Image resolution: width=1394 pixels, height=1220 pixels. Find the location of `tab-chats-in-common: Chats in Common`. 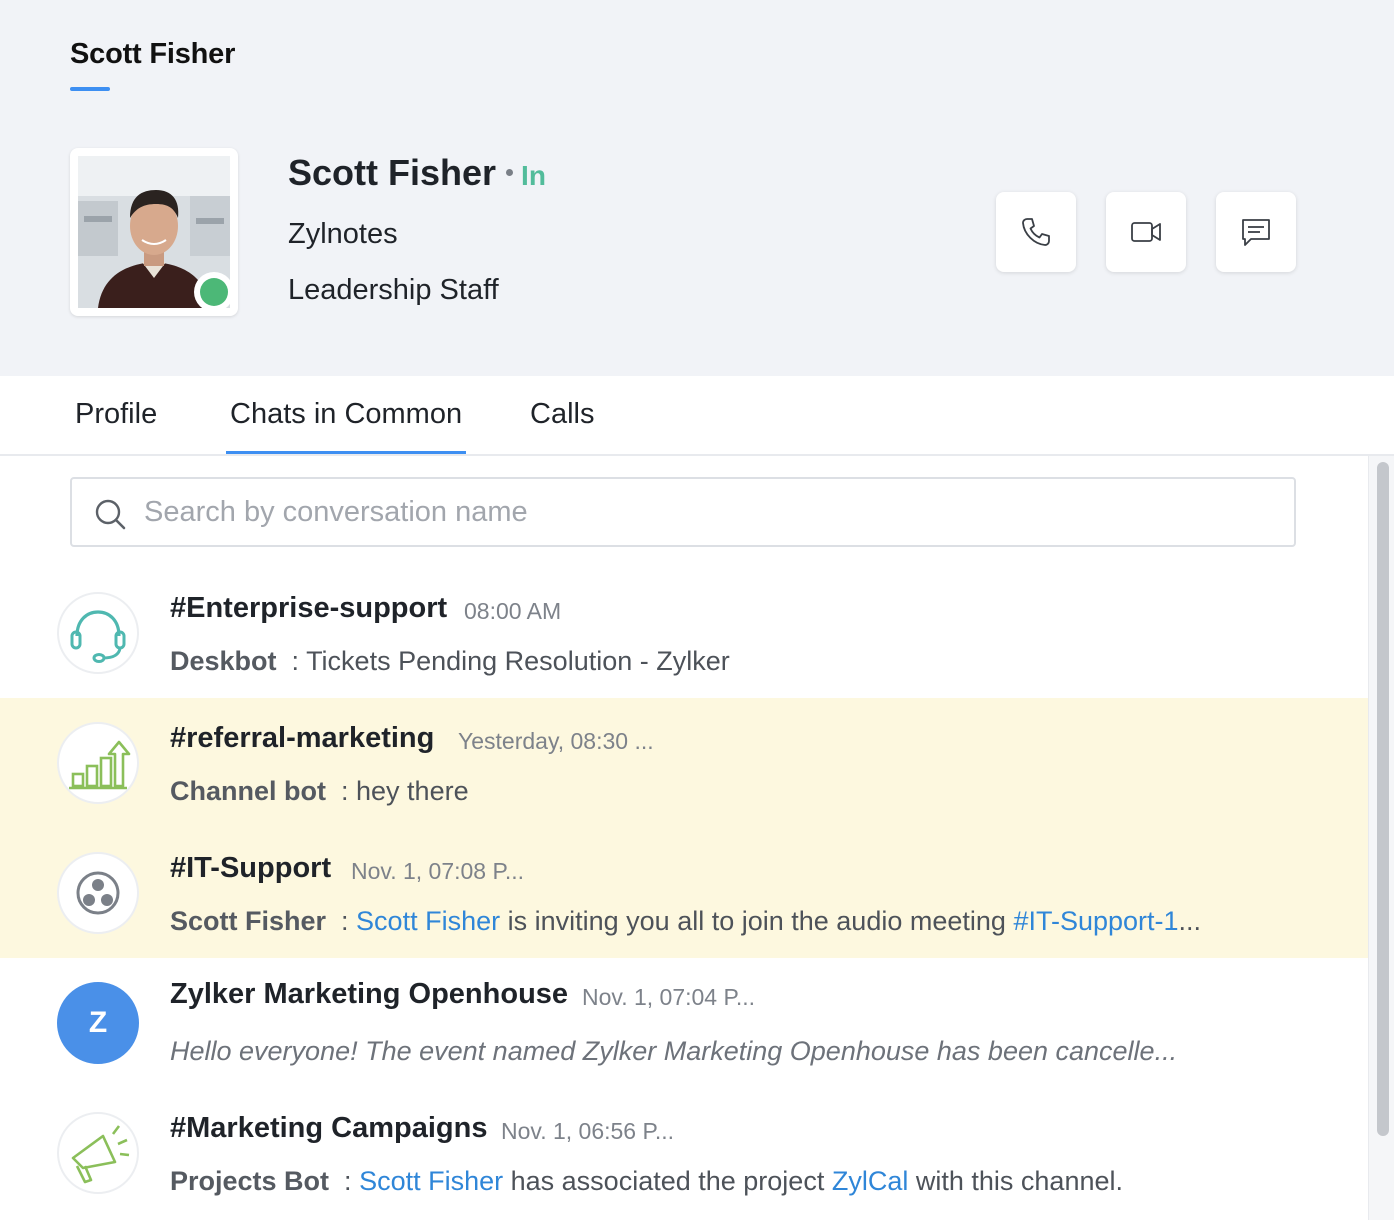

tab-chats-in-common: Chats in Common is located at coordinates (346, 414).